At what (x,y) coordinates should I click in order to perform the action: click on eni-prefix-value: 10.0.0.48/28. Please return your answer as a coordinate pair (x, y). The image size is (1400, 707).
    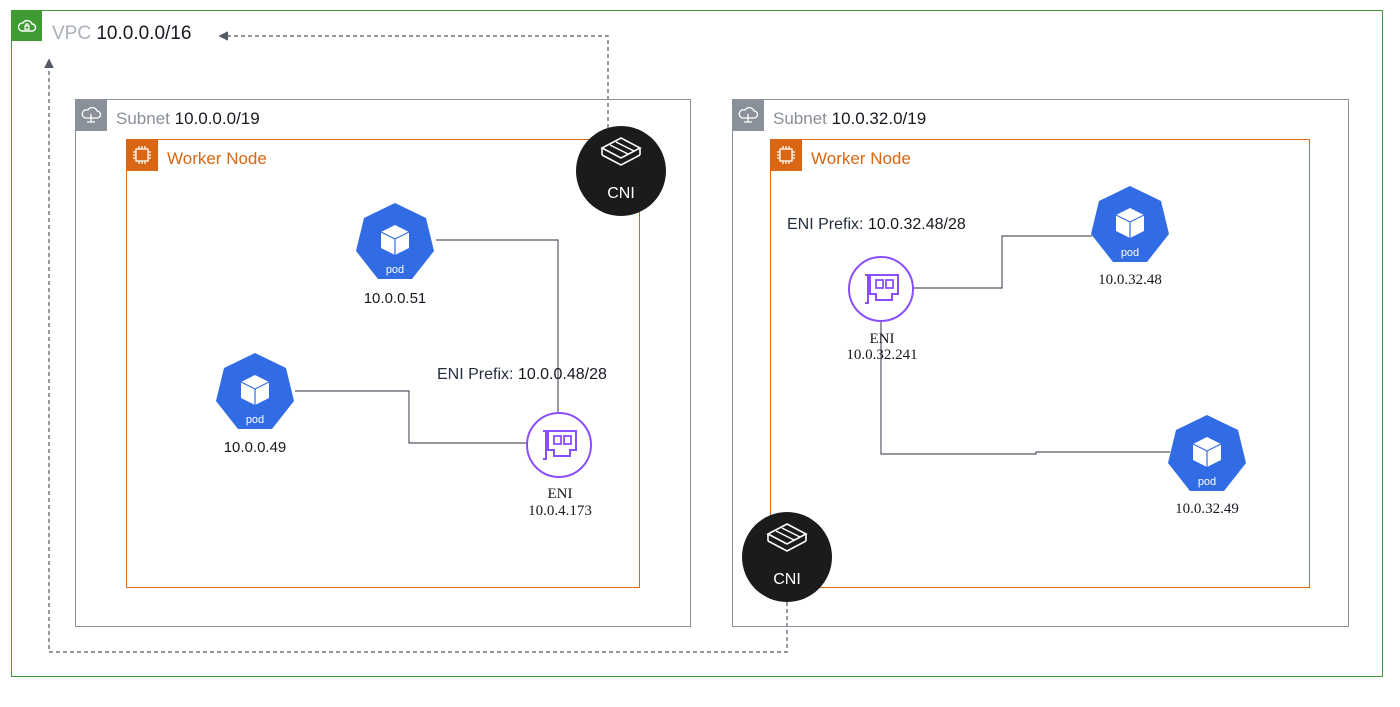
    Looking at the image, I should click on (562, 374).